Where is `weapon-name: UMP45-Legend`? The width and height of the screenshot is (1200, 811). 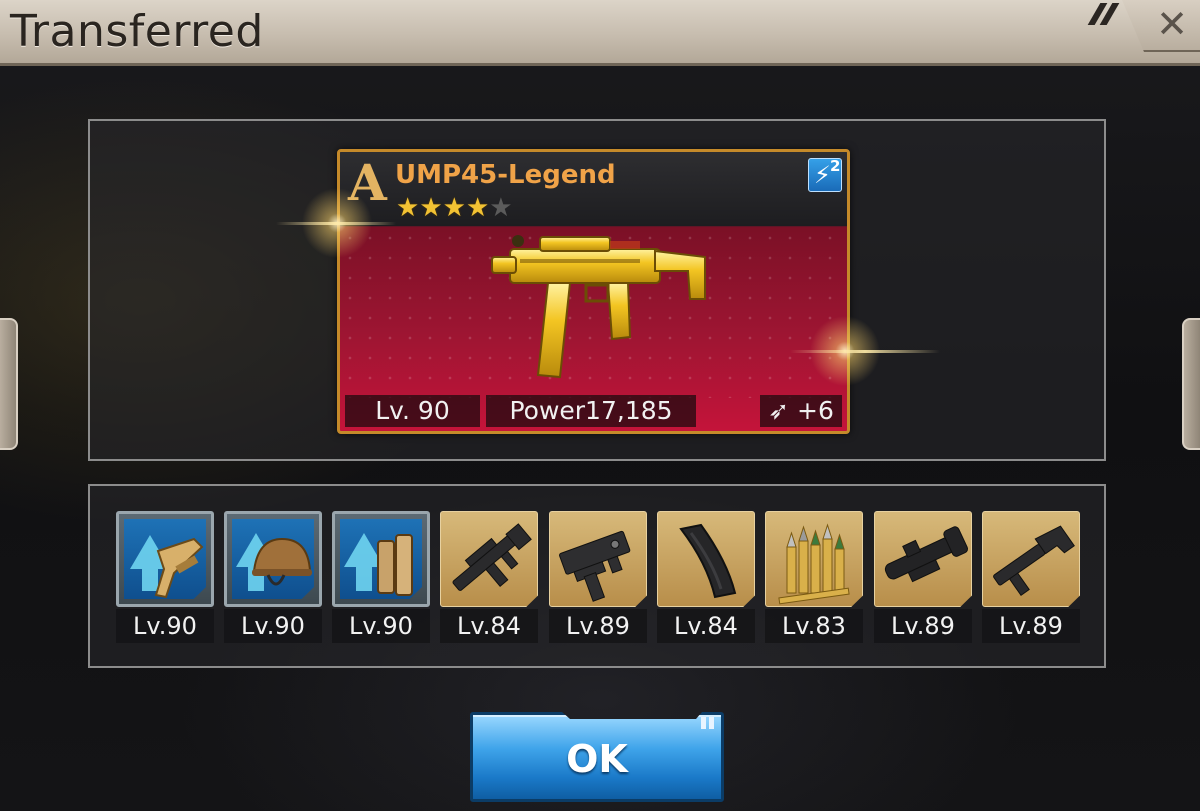 weapon-name: UMP45-Legend is located at coordinates (505, 175).